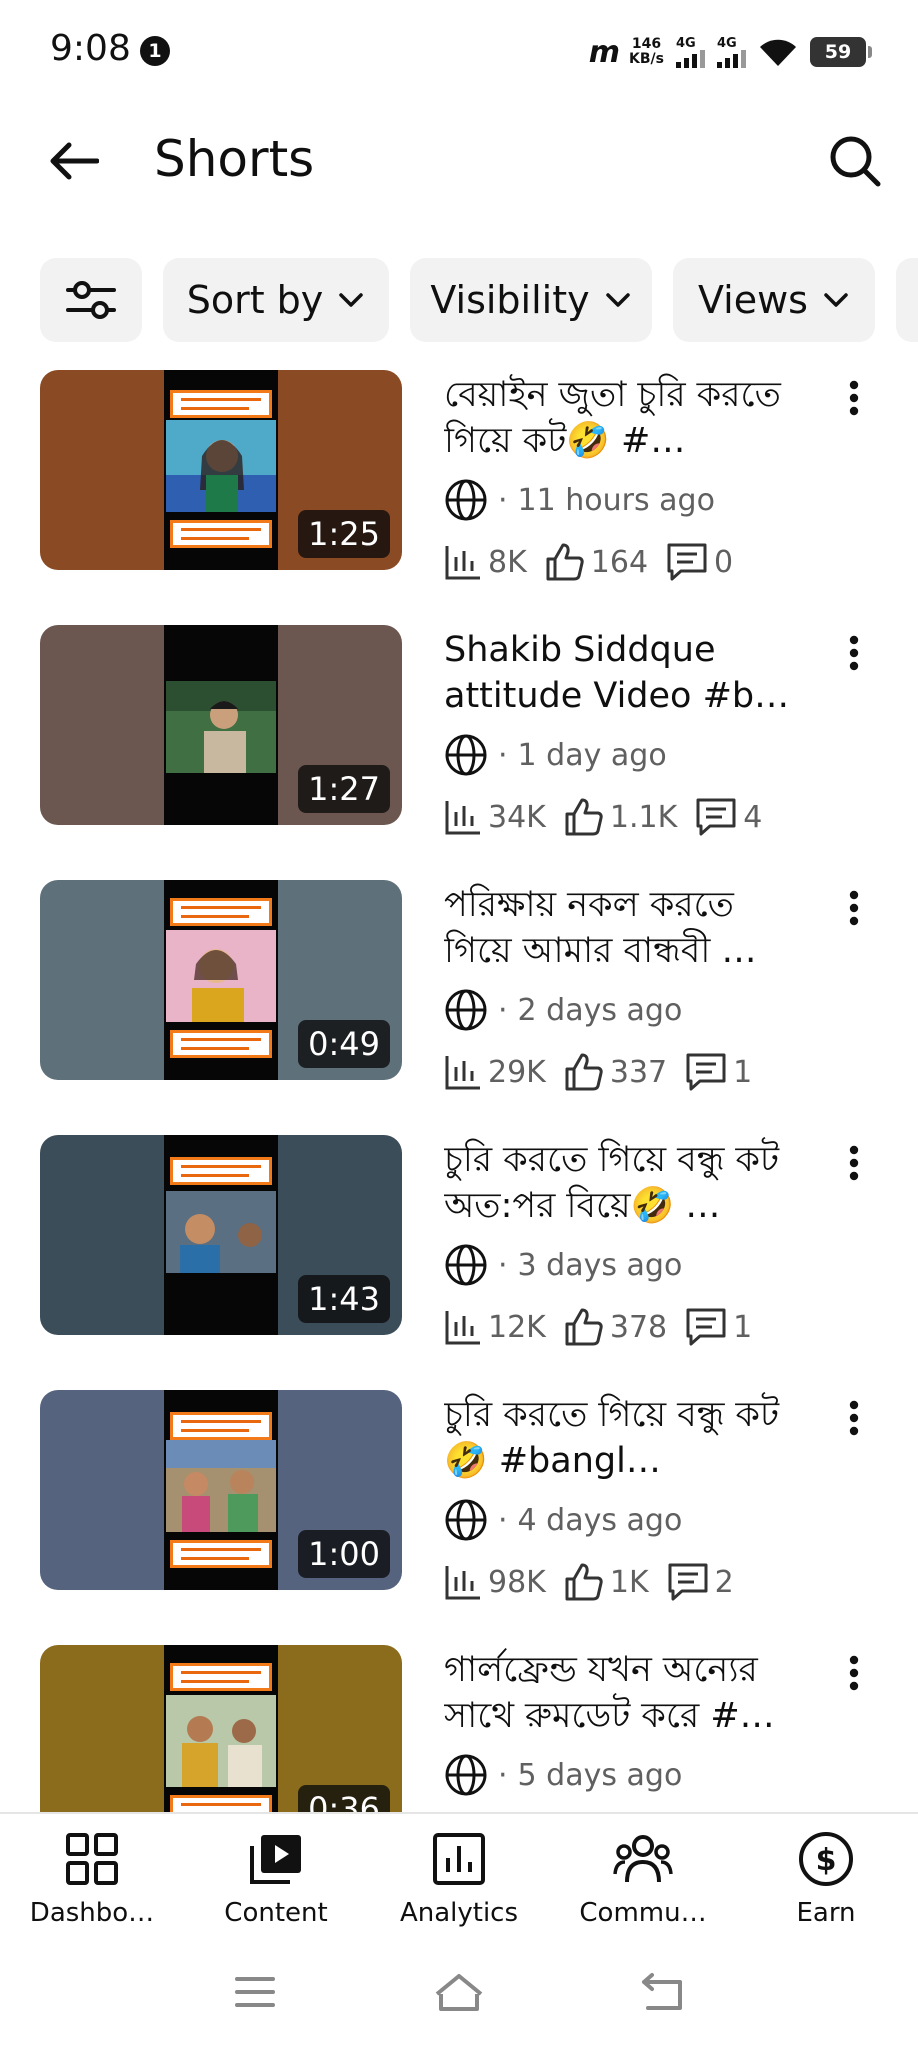 The image size is (918, 2046). What do you see at coordinates (495, 1072) in the screenshot?
I see `views-stat: 29K` at bounding box center [495, 1072].